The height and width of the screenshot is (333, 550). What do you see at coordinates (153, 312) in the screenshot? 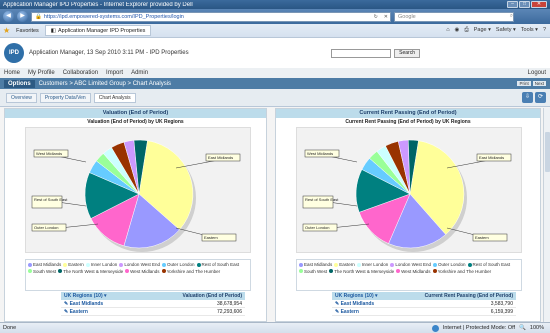
I see `table-row: ✎ Eastern 72,293,606` at bounding box center [153, 312].